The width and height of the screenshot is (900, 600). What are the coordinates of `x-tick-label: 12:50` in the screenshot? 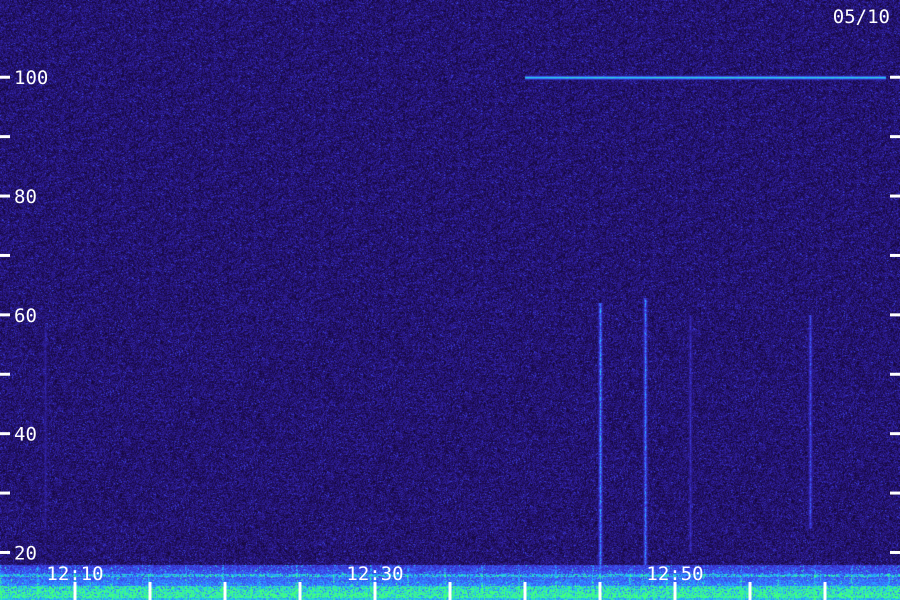 It's located at (674, 574).